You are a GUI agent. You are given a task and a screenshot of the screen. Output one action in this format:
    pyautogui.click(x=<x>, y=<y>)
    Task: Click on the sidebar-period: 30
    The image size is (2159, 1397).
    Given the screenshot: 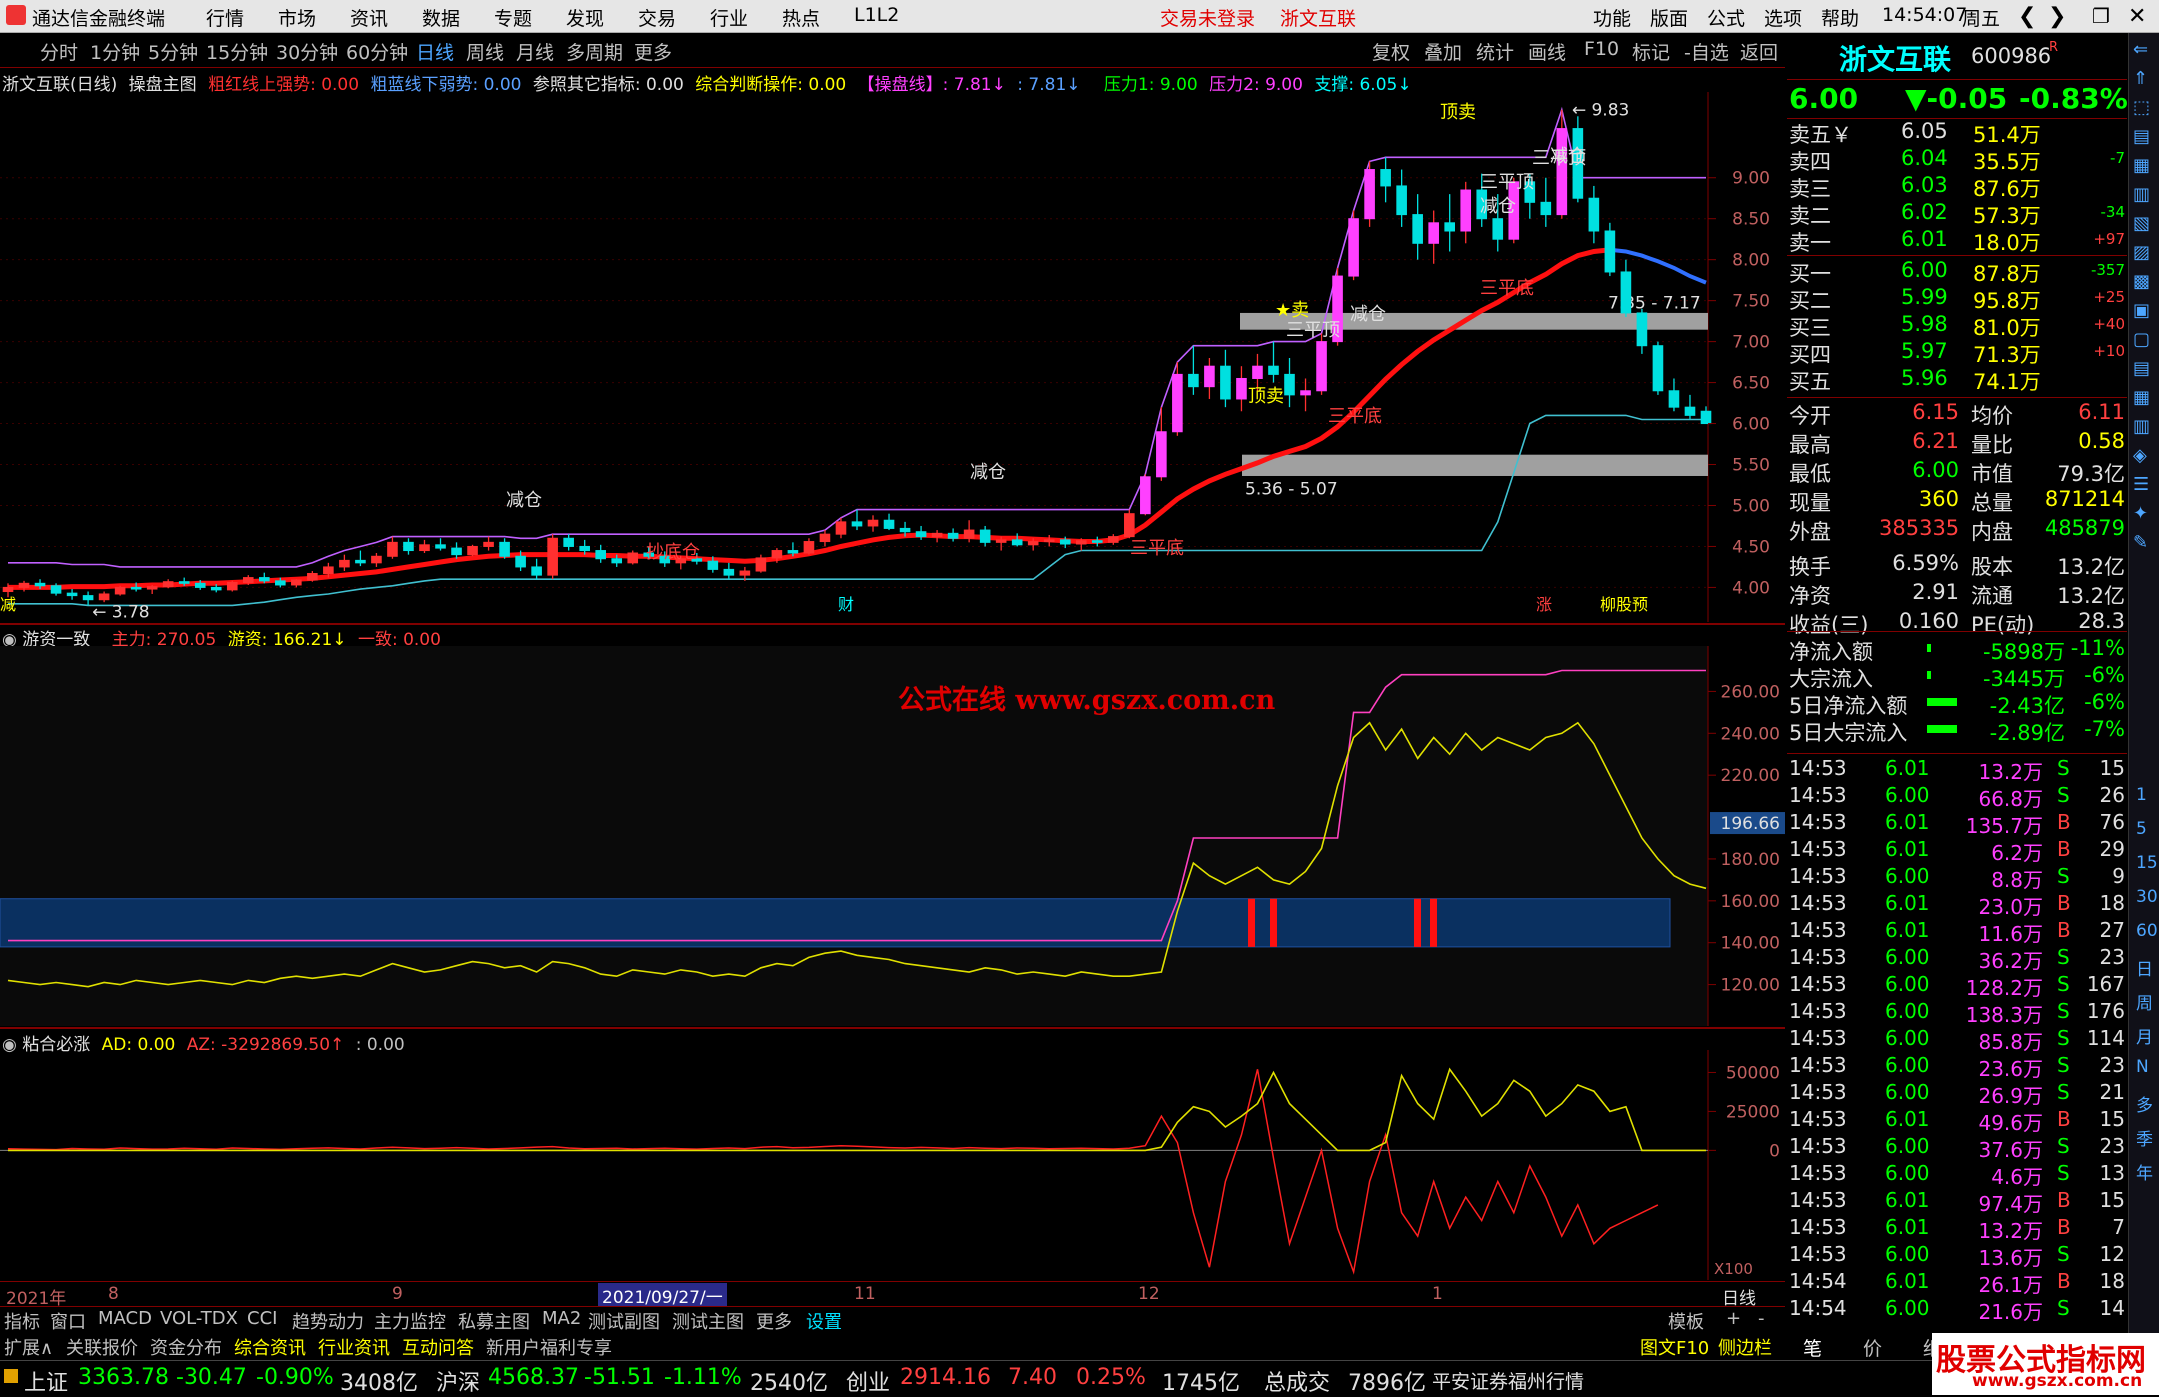 What is the action you would take?
    pyautogui.click(x=2147, y=897)
    